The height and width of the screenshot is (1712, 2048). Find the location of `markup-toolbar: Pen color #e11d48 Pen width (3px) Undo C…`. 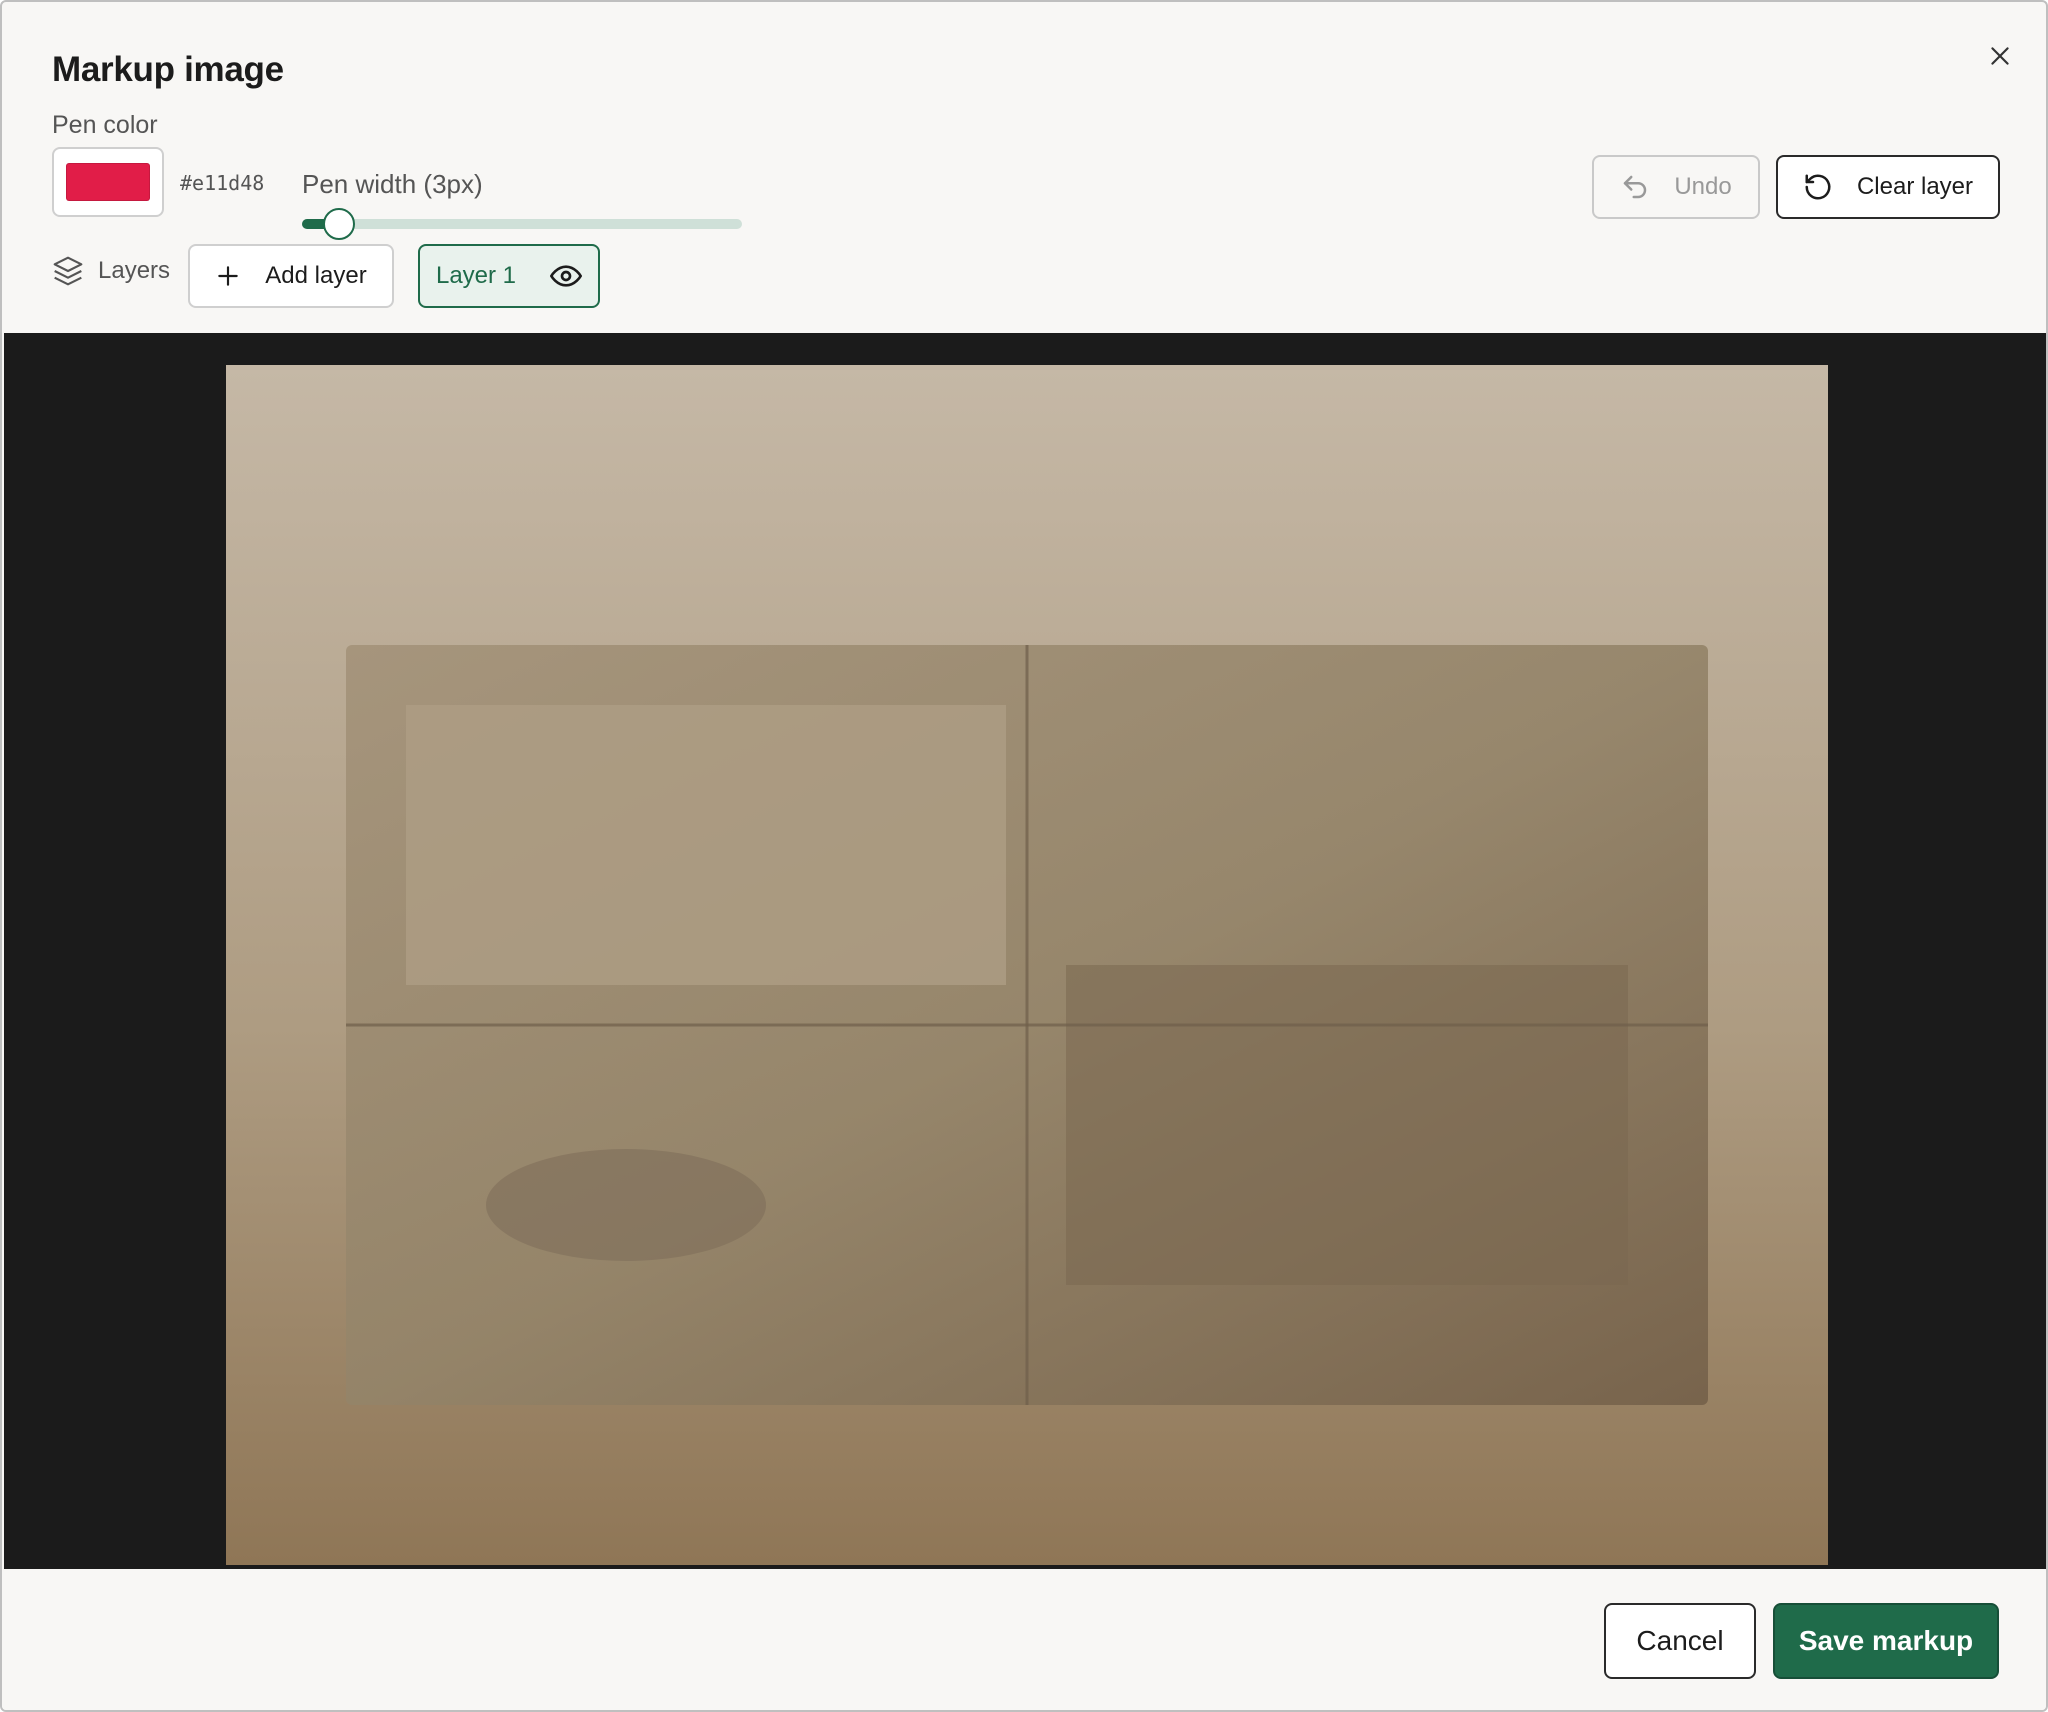

markup-toolbar: Pen color #e11d48 Pen width (3px) Undo C… is located at coordinates (1024, 219).